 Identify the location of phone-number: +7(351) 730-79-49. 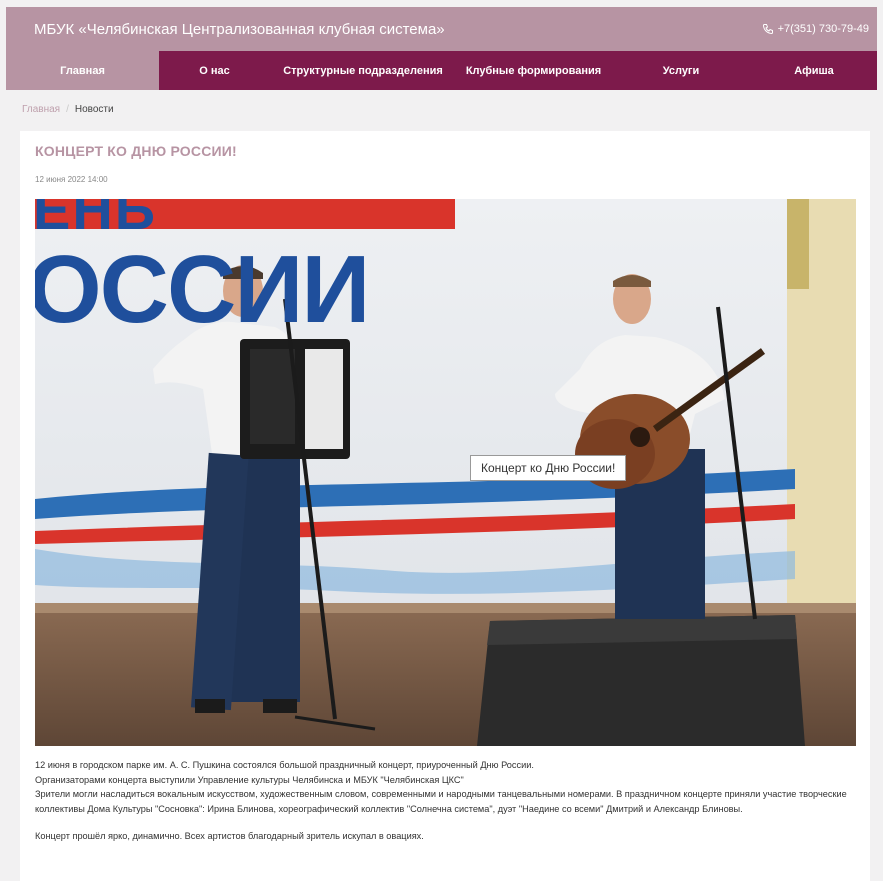
(823, 29).